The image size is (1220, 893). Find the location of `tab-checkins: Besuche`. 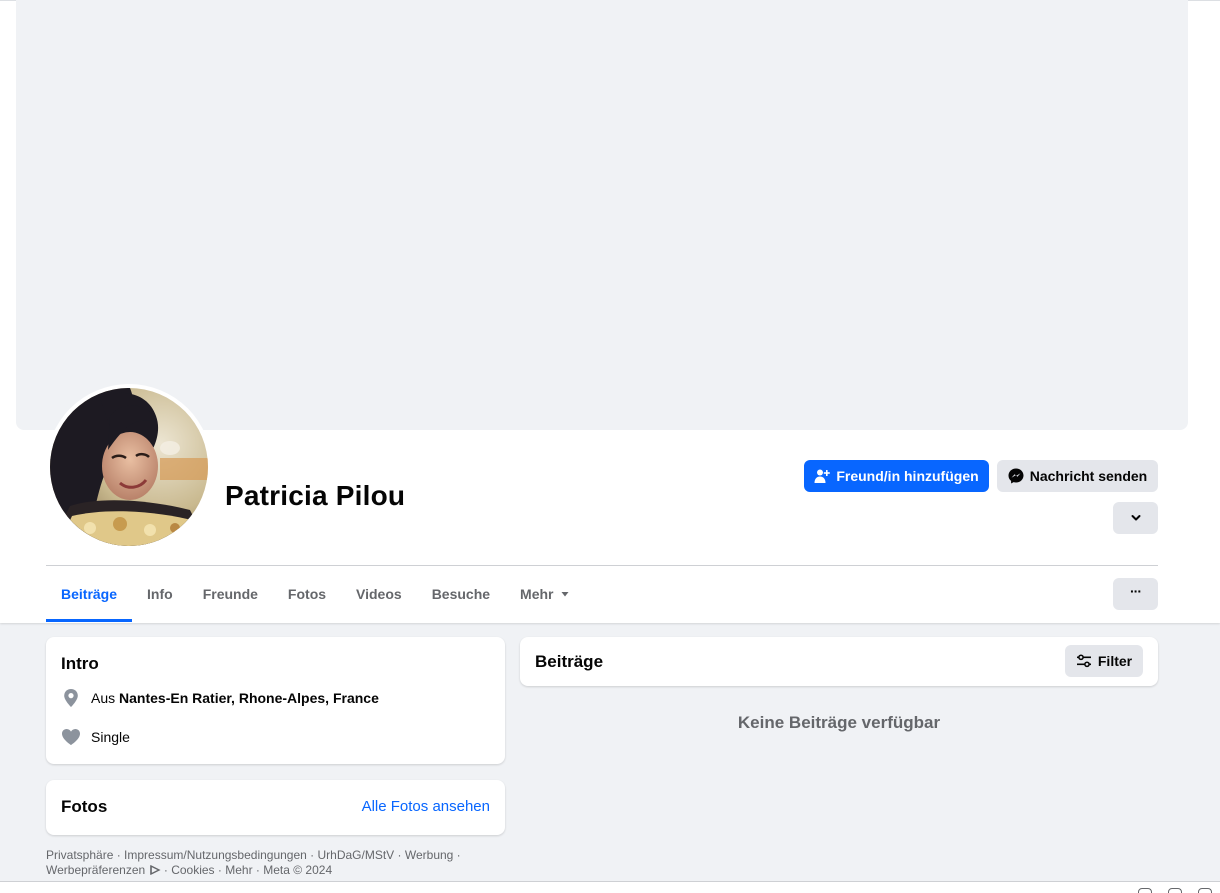

tab-checkins: Besuche is located at coordinates (461, 594).